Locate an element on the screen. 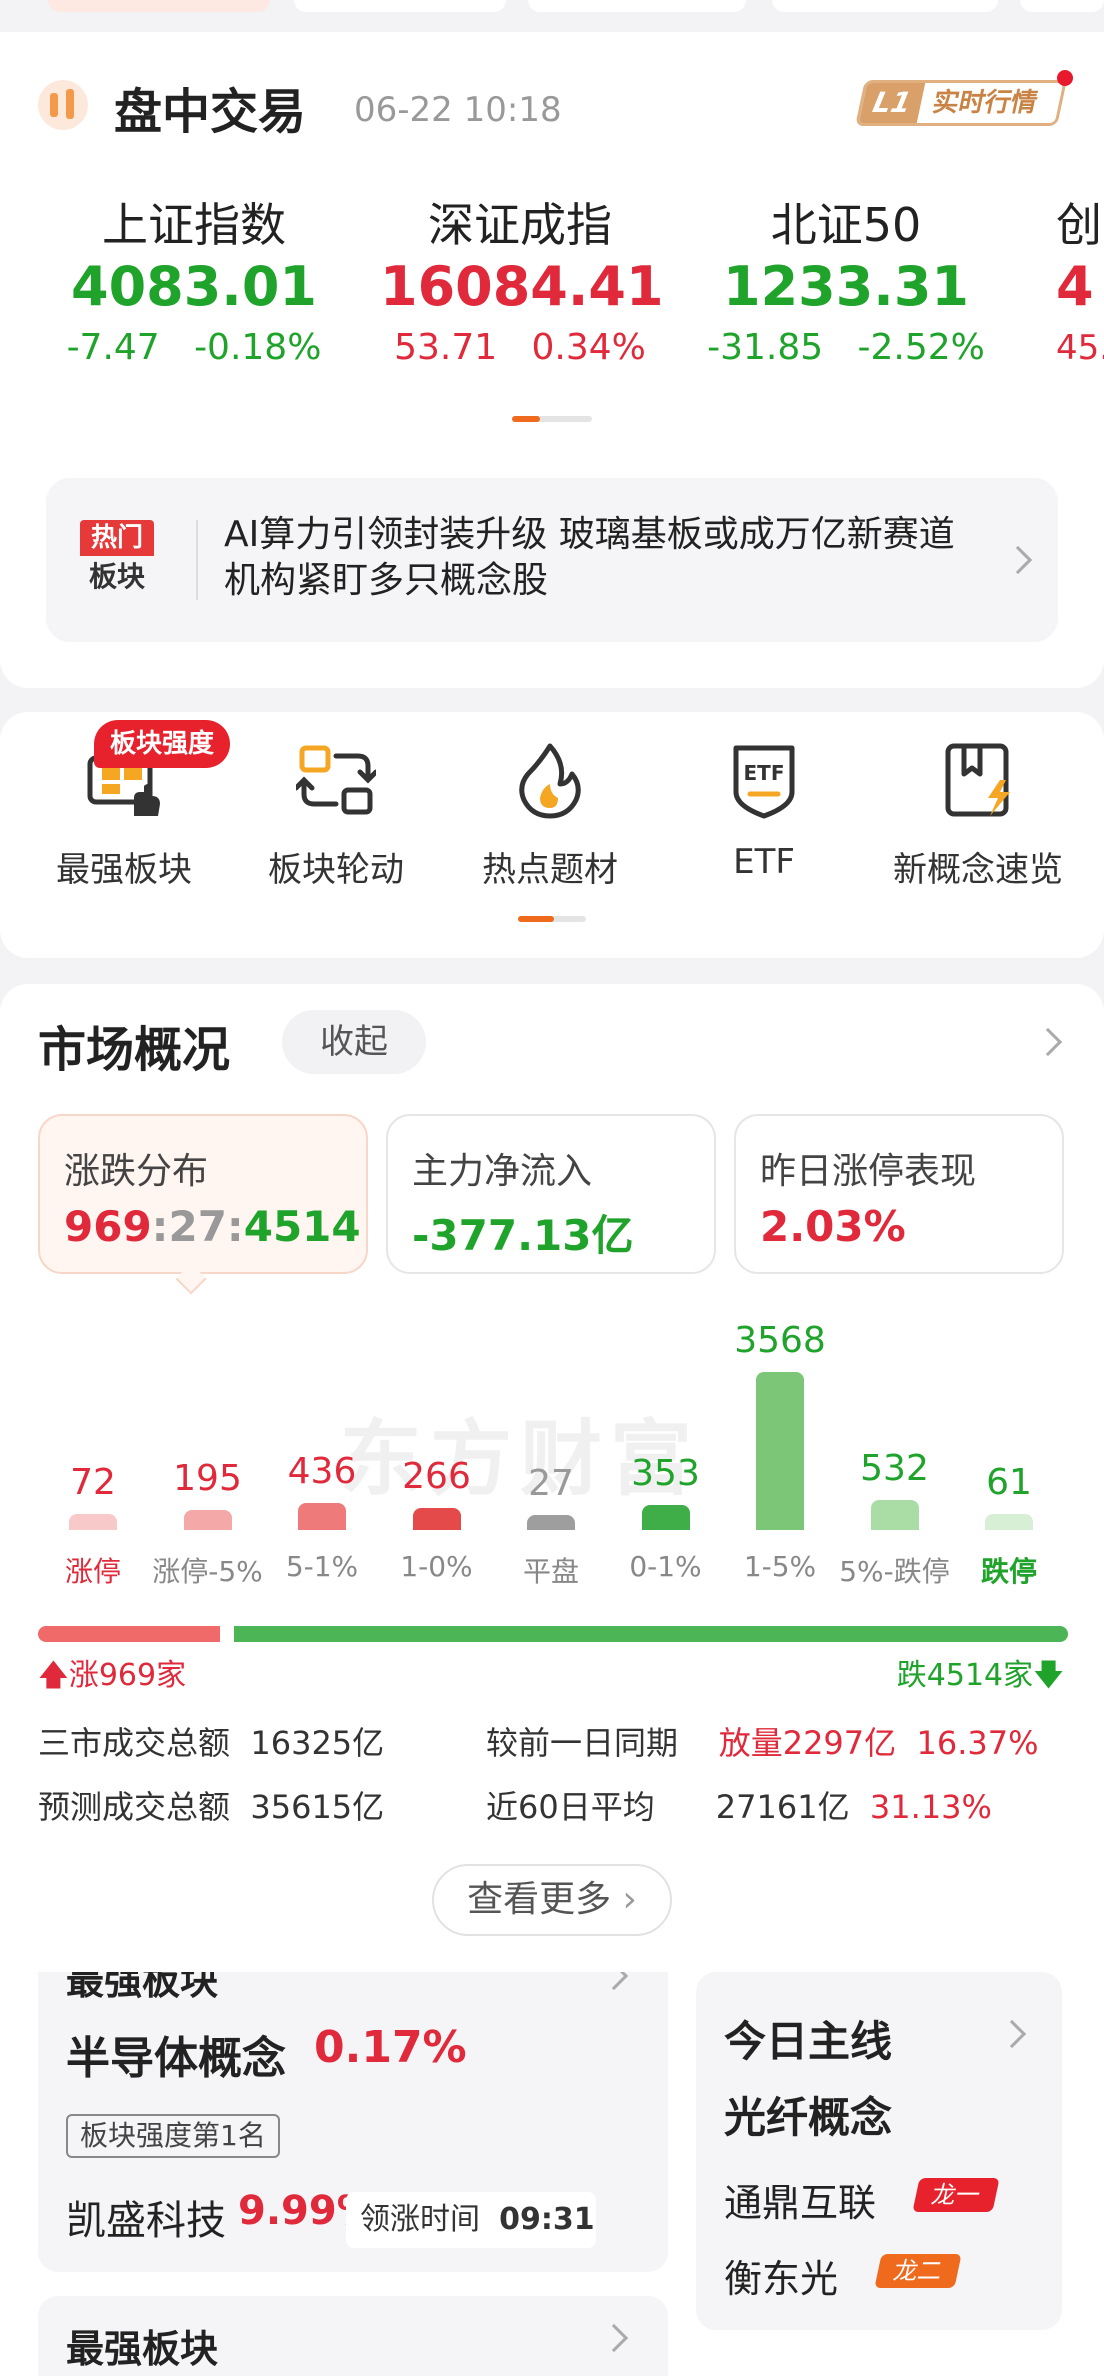 The width and height of the screenshot is (1104, 2376). limitup-performance-value: 2.03% is located at coordinates (833, 1226).